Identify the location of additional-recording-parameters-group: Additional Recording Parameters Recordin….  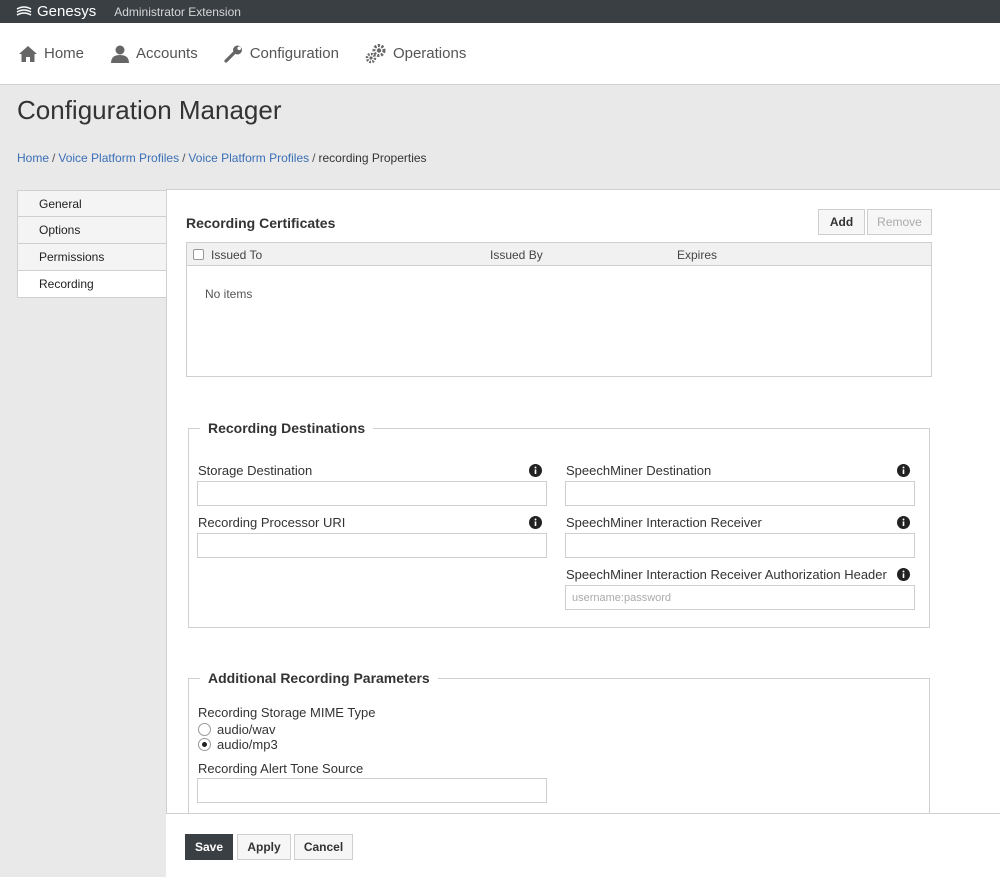
(559, 749).